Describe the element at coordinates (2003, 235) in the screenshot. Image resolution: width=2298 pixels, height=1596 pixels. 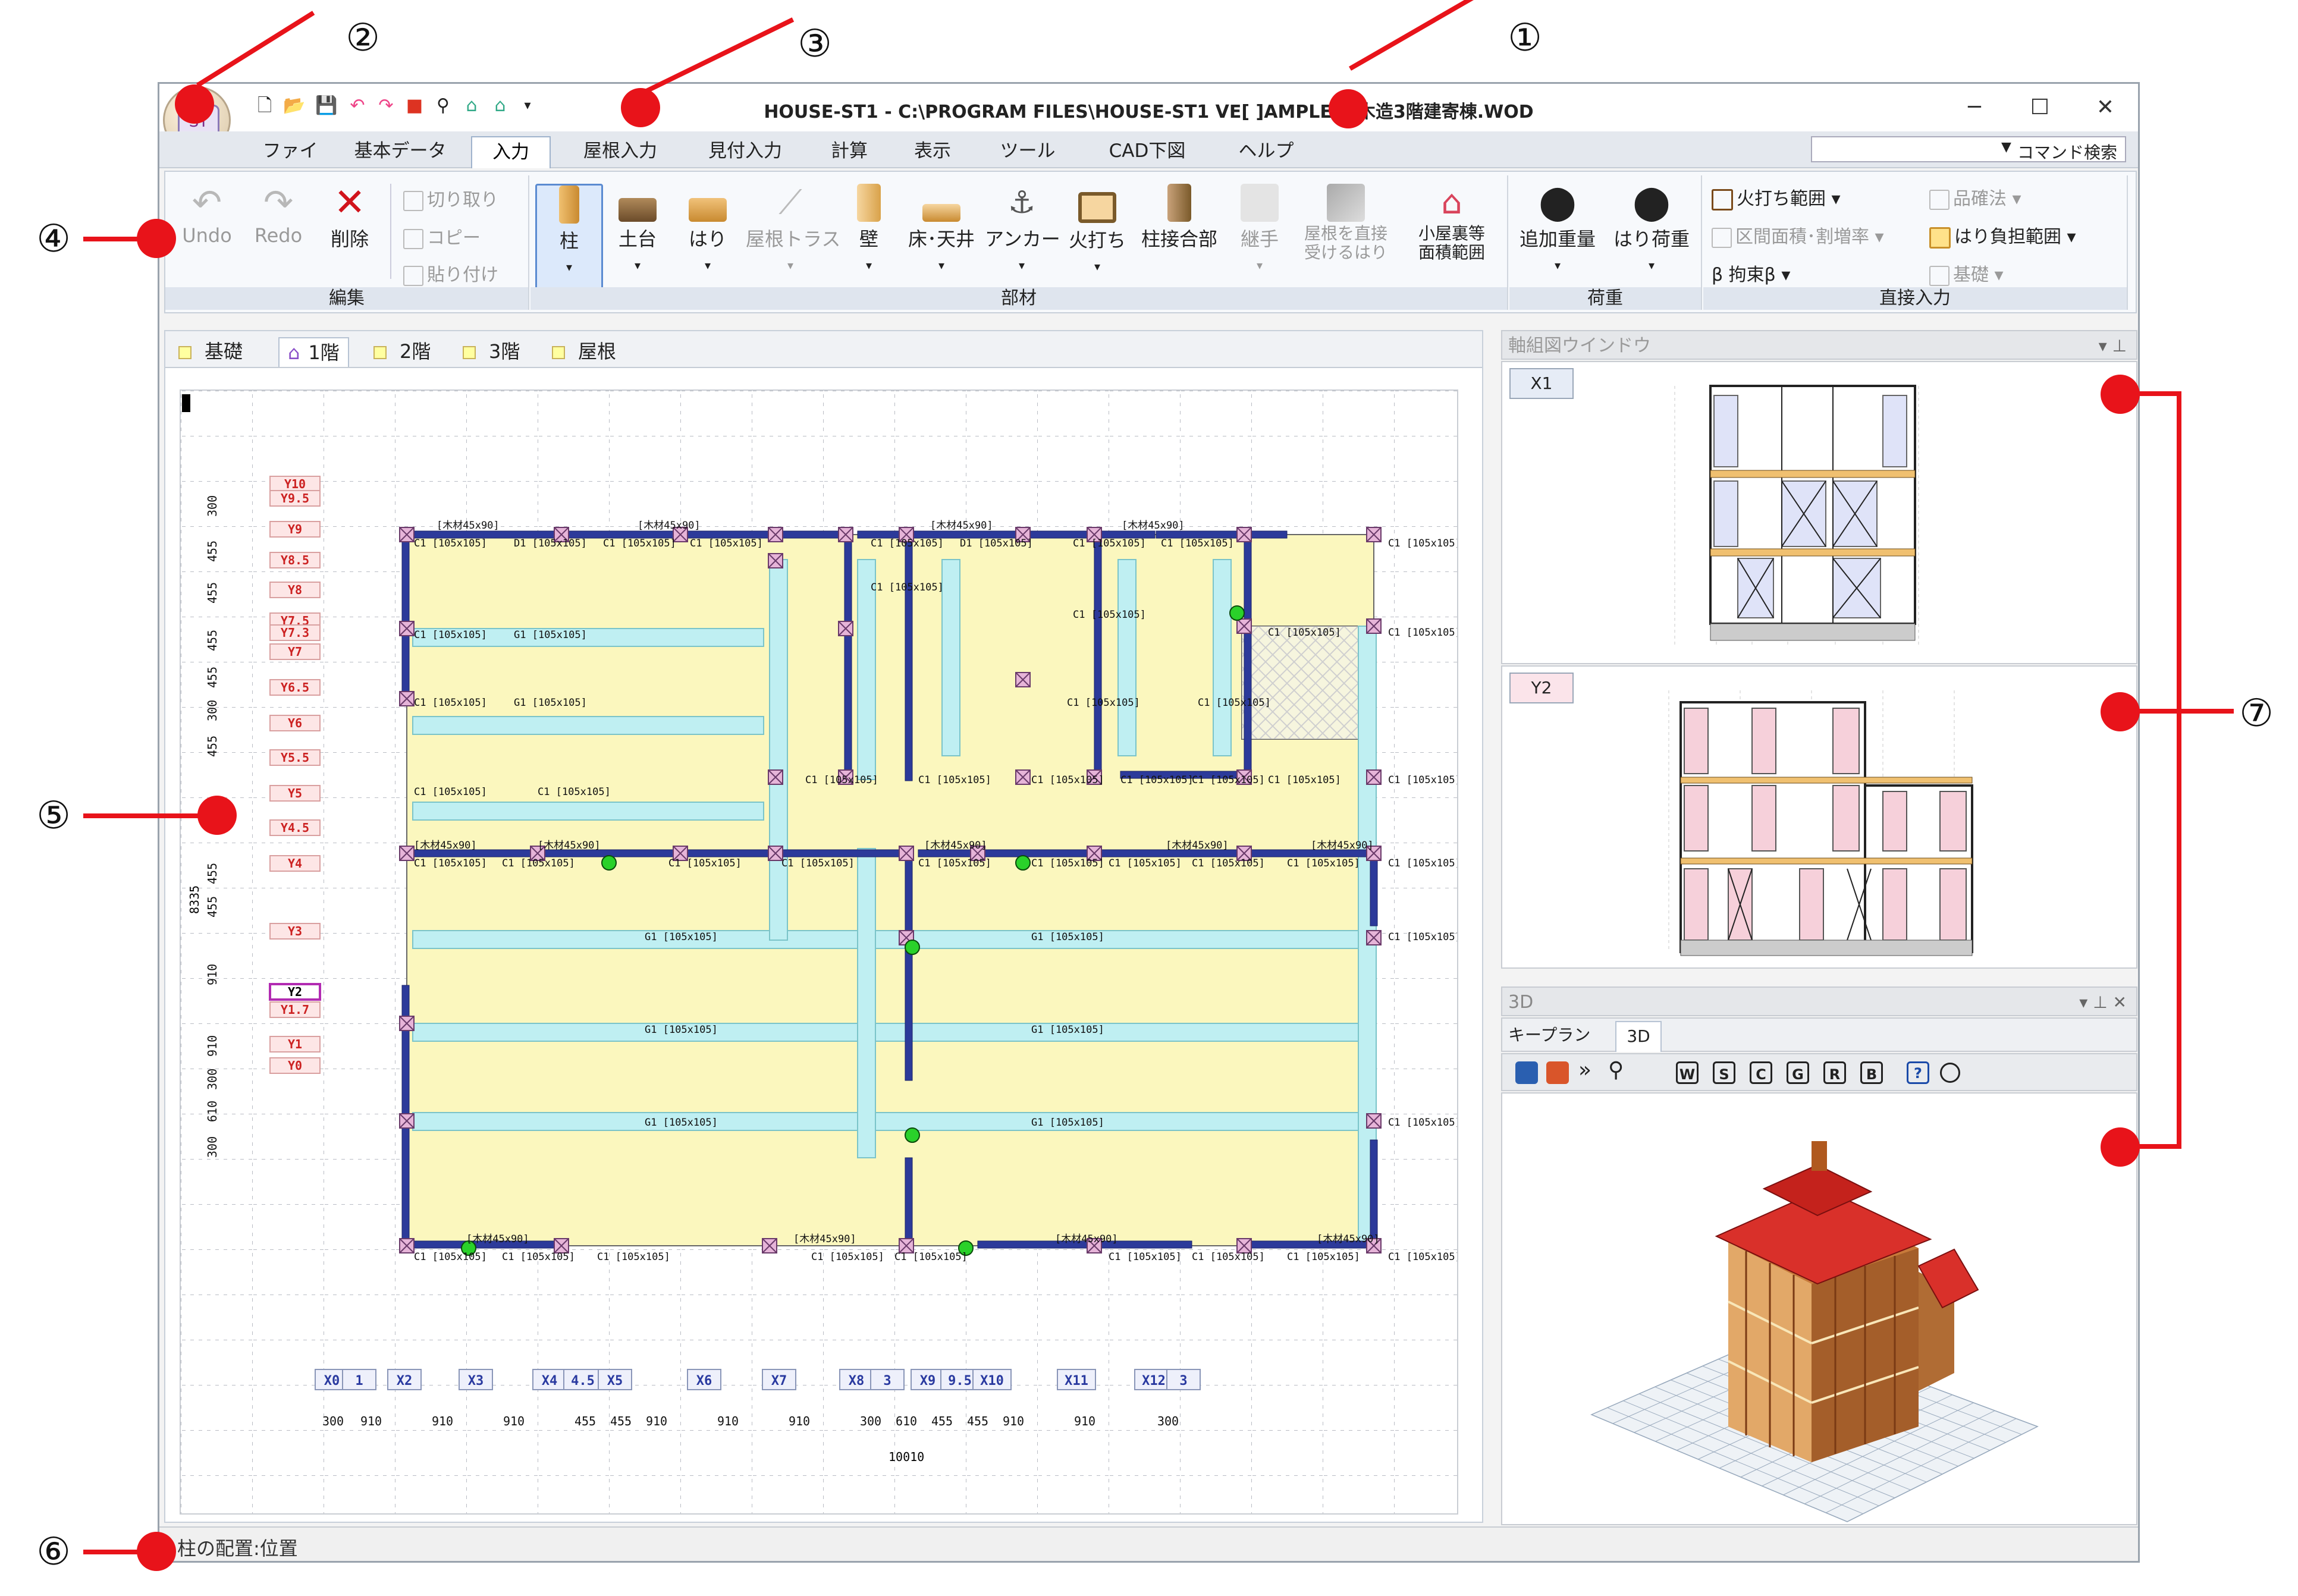
I see `beam-burden-button: はり負担範囲 ▾` at that location.